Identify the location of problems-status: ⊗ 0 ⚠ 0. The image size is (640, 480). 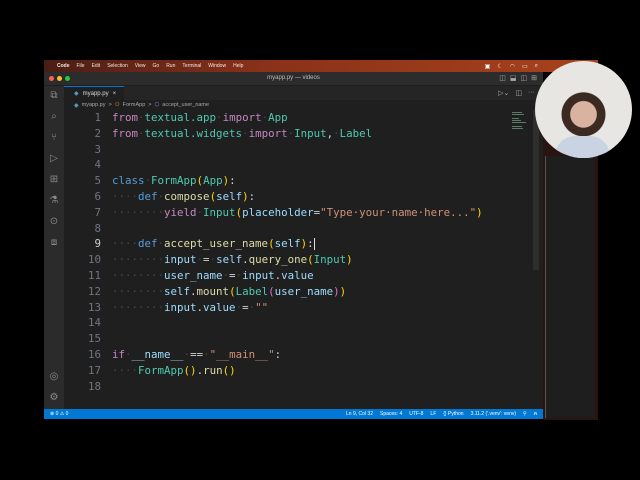
(59, 414).